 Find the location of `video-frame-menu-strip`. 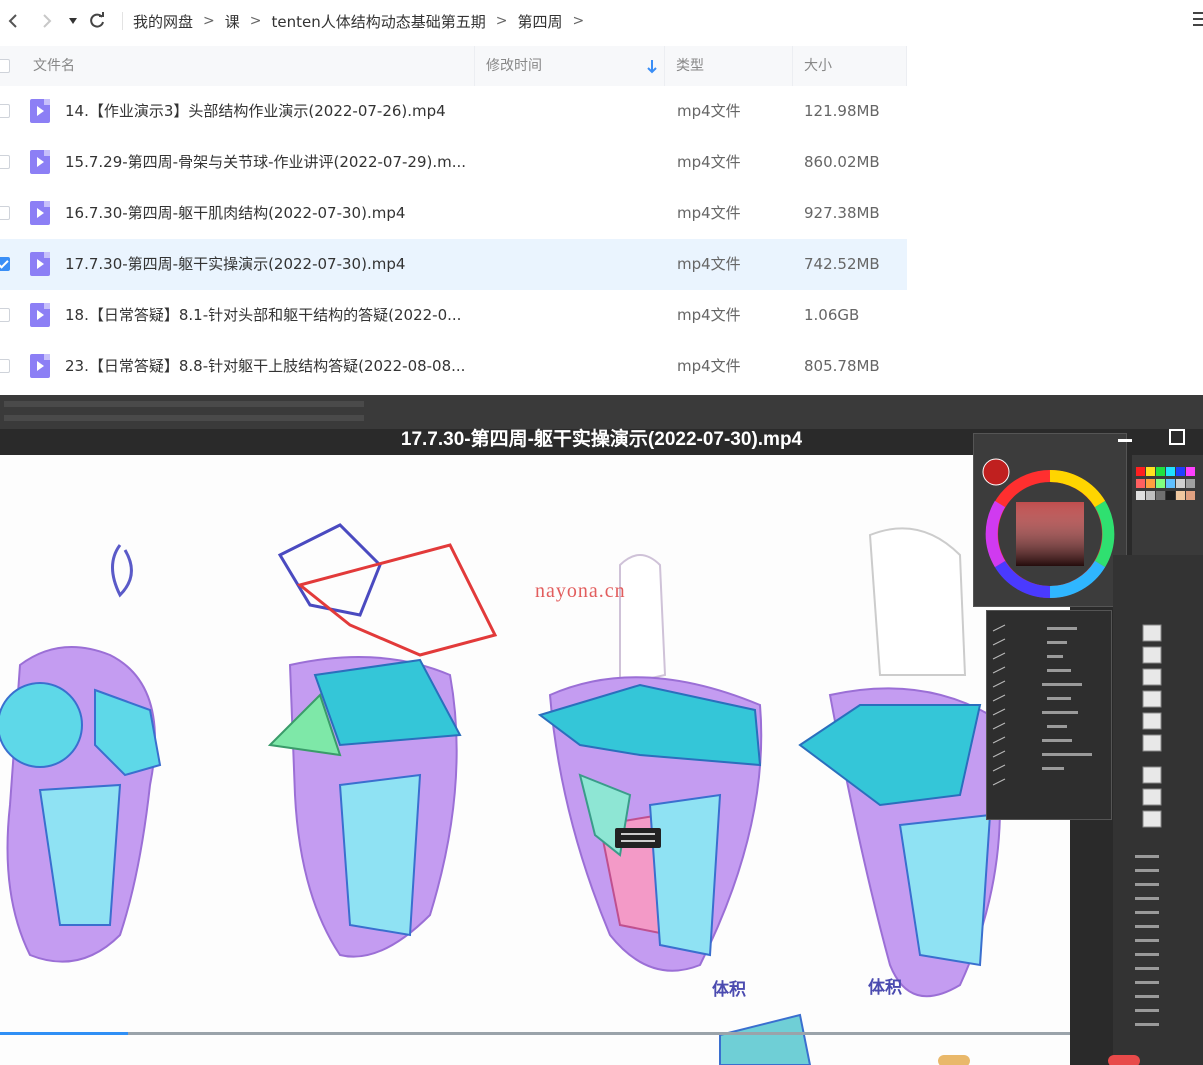

video-frame-menu-strip is located at coordinates (184, 404).